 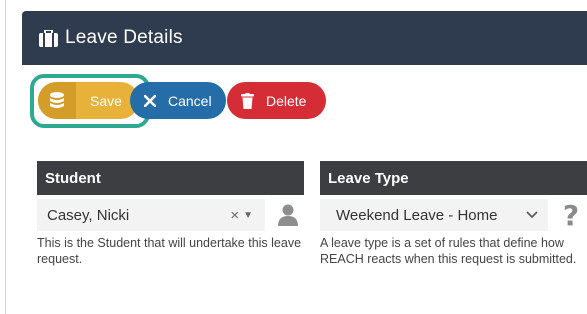 What do you see at coordinates (48, 38) in the screenshot?
I see `briefcase-icon` at bounding box center [48, 38].